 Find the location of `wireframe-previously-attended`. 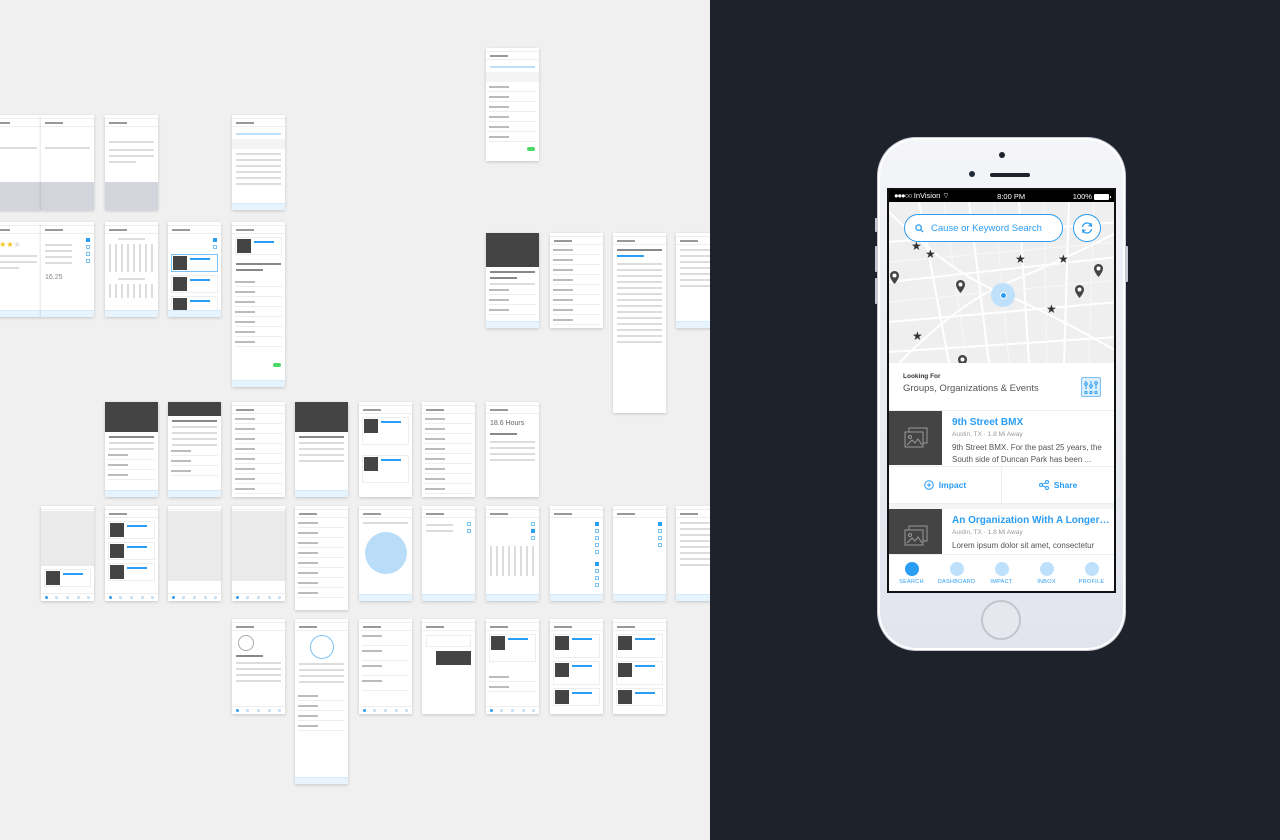

wireframe-previously-attended is located at coordinates (576, 666).